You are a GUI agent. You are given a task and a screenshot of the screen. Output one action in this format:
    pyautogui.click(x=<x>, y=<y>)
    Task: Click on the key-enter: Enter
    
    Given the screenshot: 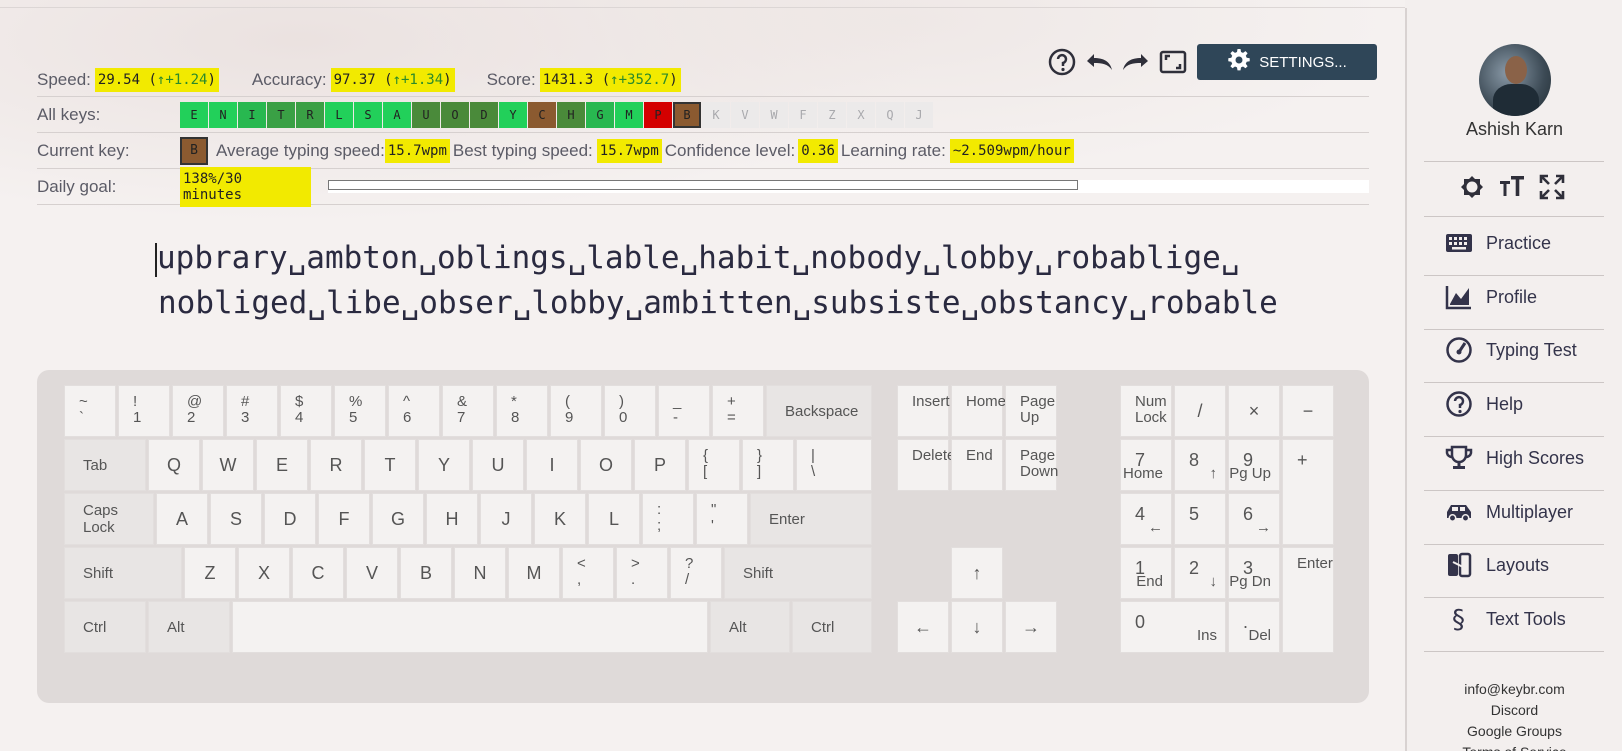 What is the action you would take?
    pyautogui.click(x=811, y=519)
    